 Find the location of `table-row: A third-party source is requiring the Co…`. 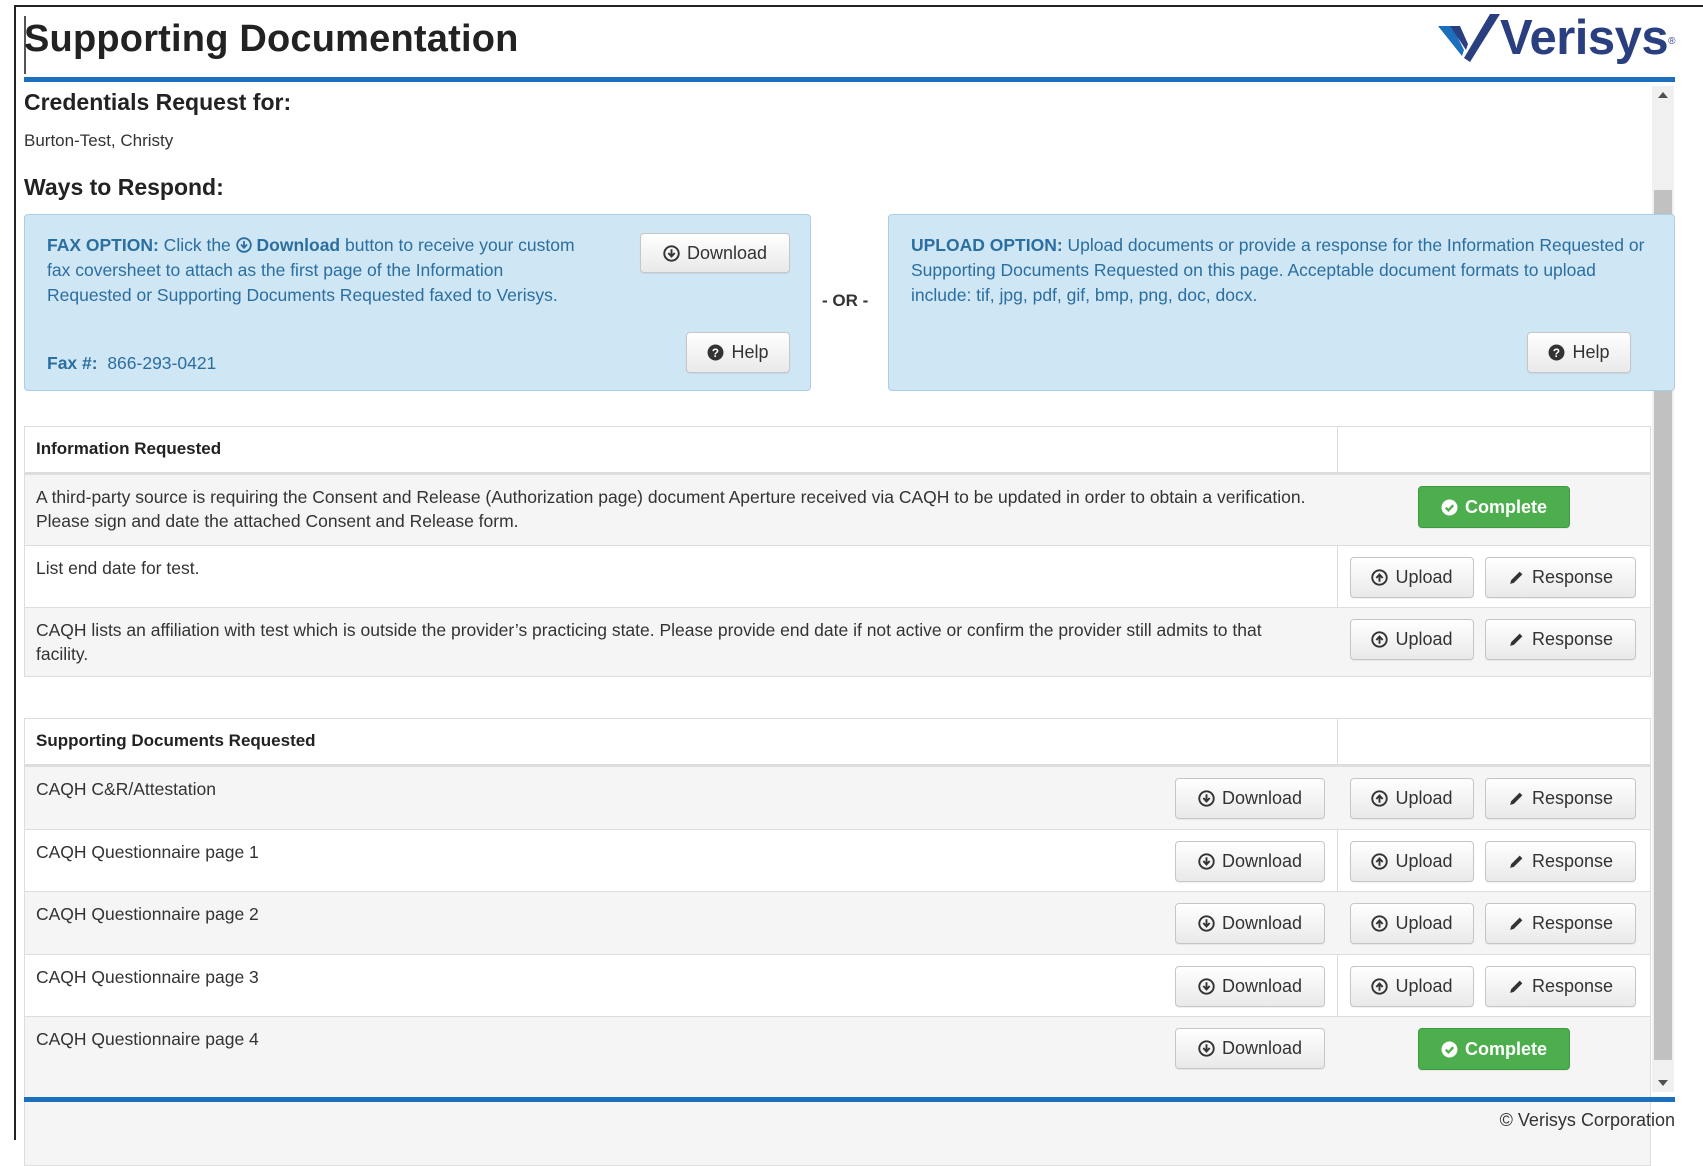

table-row: A third-party source is requiring the Co… is located at coordinates (837, 510).